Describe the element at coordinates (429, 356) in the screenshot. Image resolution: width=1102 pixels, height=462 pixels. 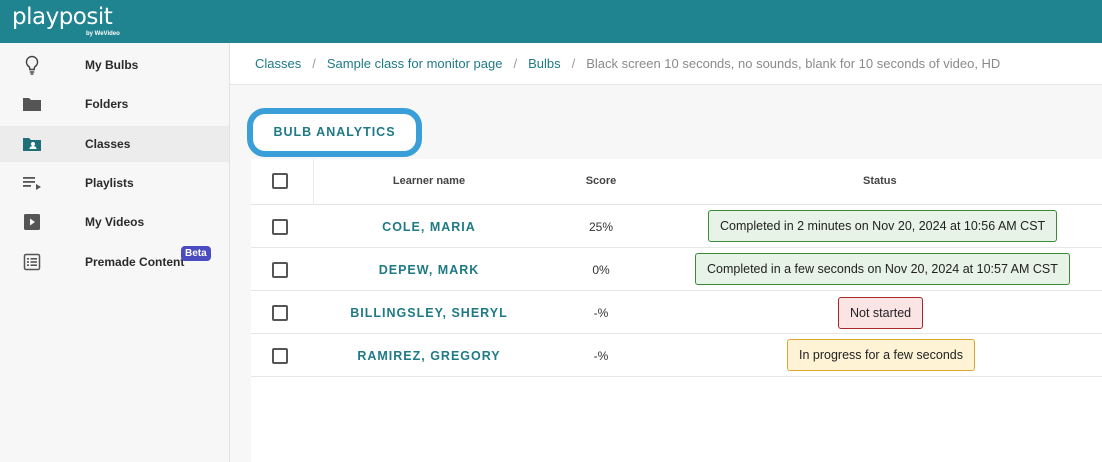
I see `learner-name-link: RAMIREZ, GREGORY` at that location.